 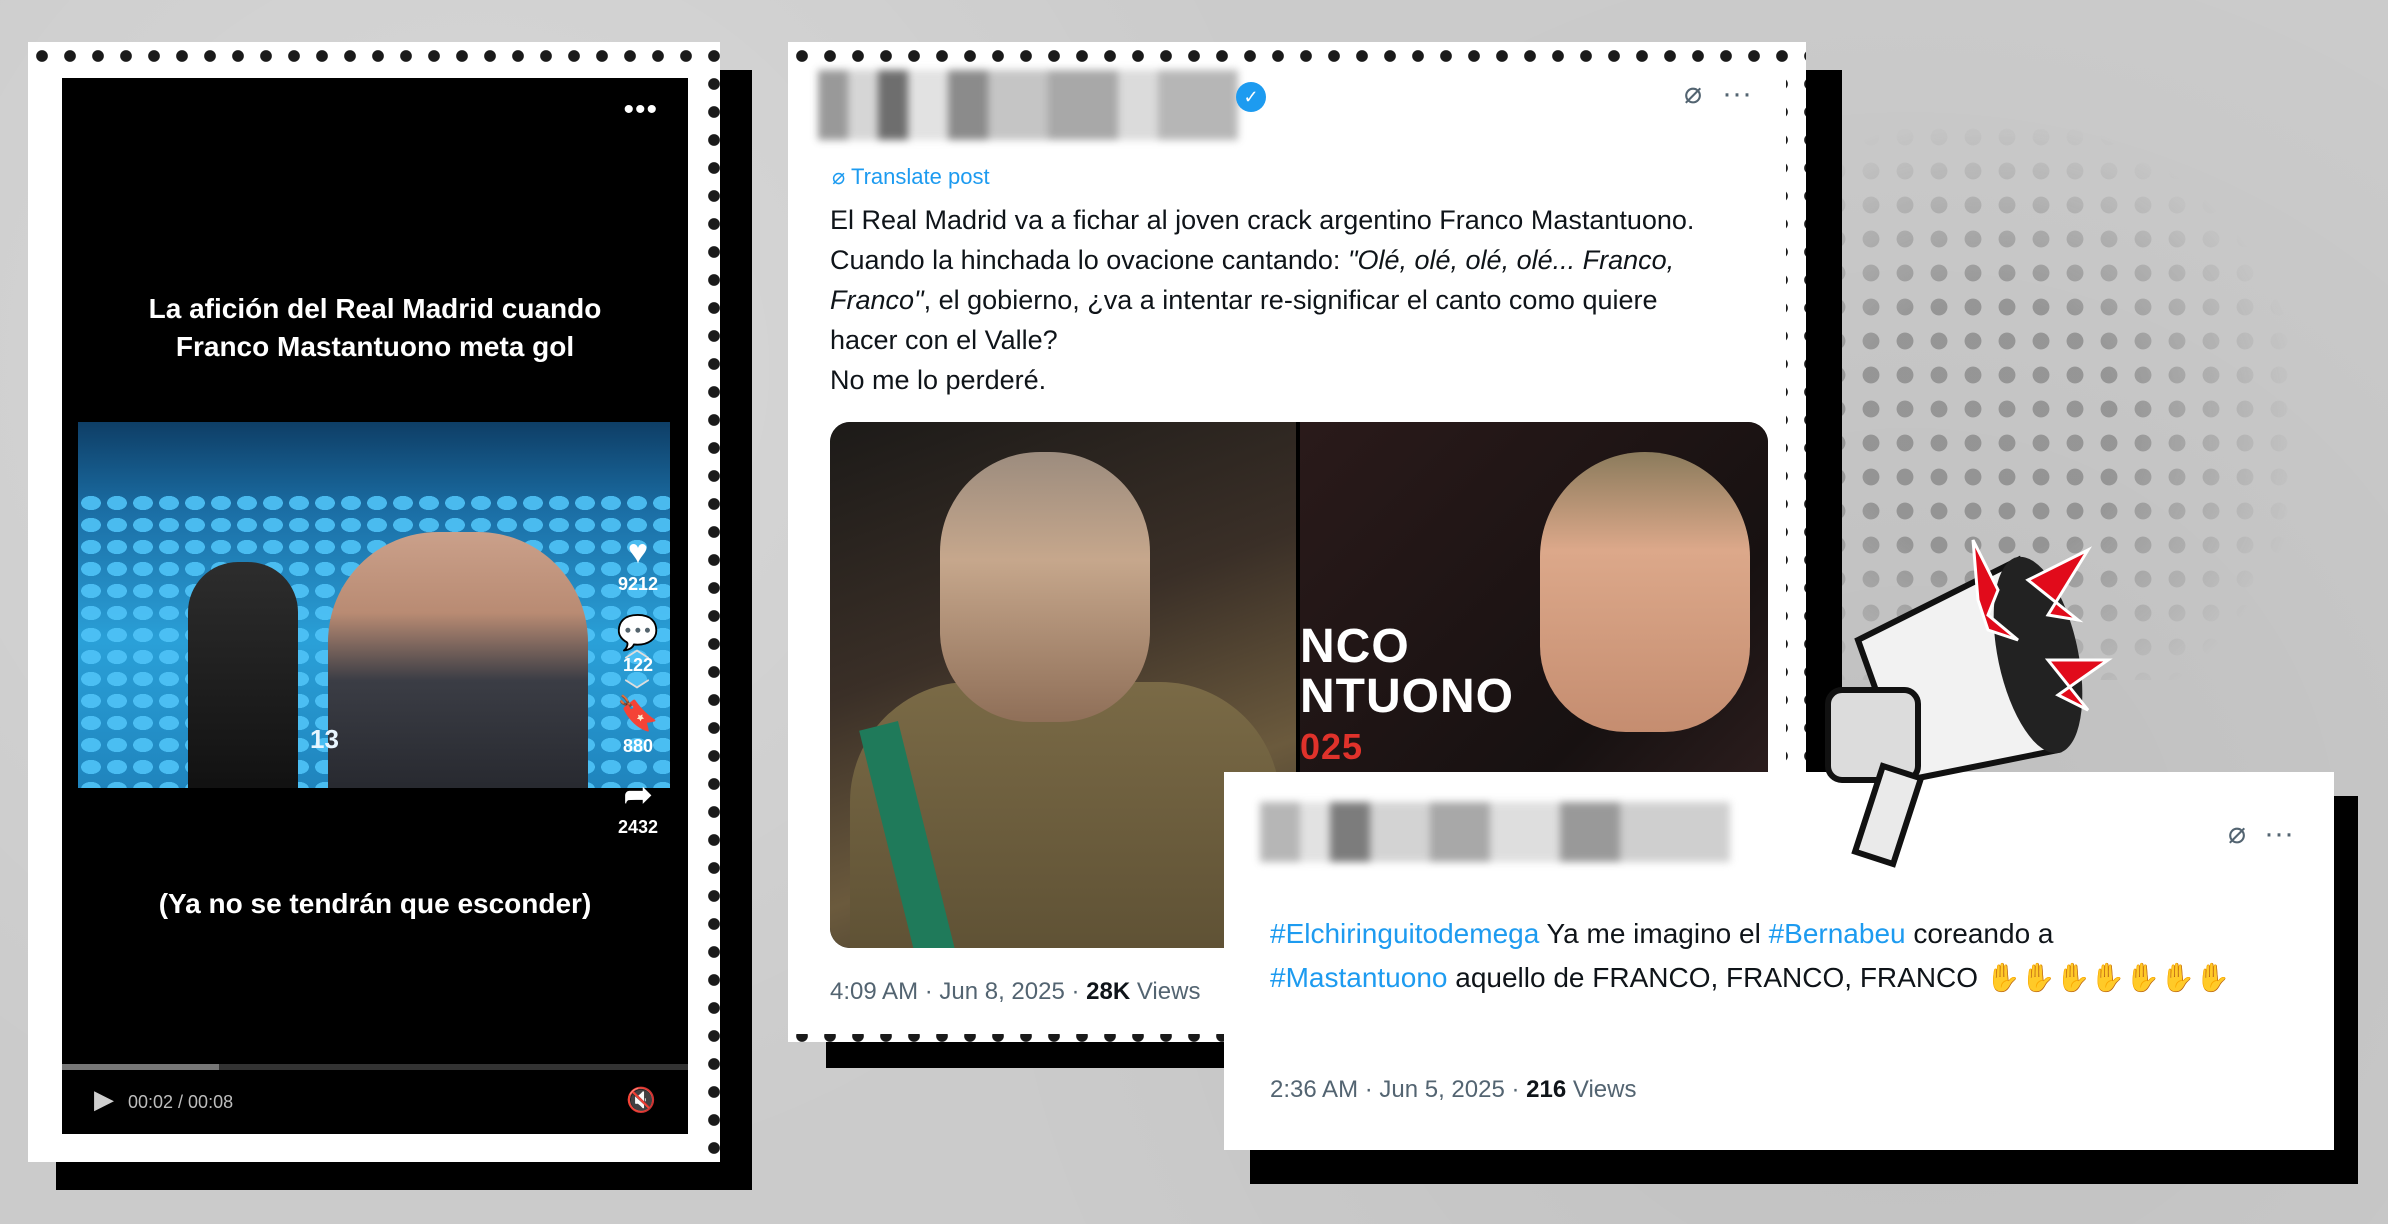 What do you see at coordinates (1404, 933) in the screenshot?
I see `hashtag-link: #Elchiringuitodemega` at bounding box center [1404, 933].